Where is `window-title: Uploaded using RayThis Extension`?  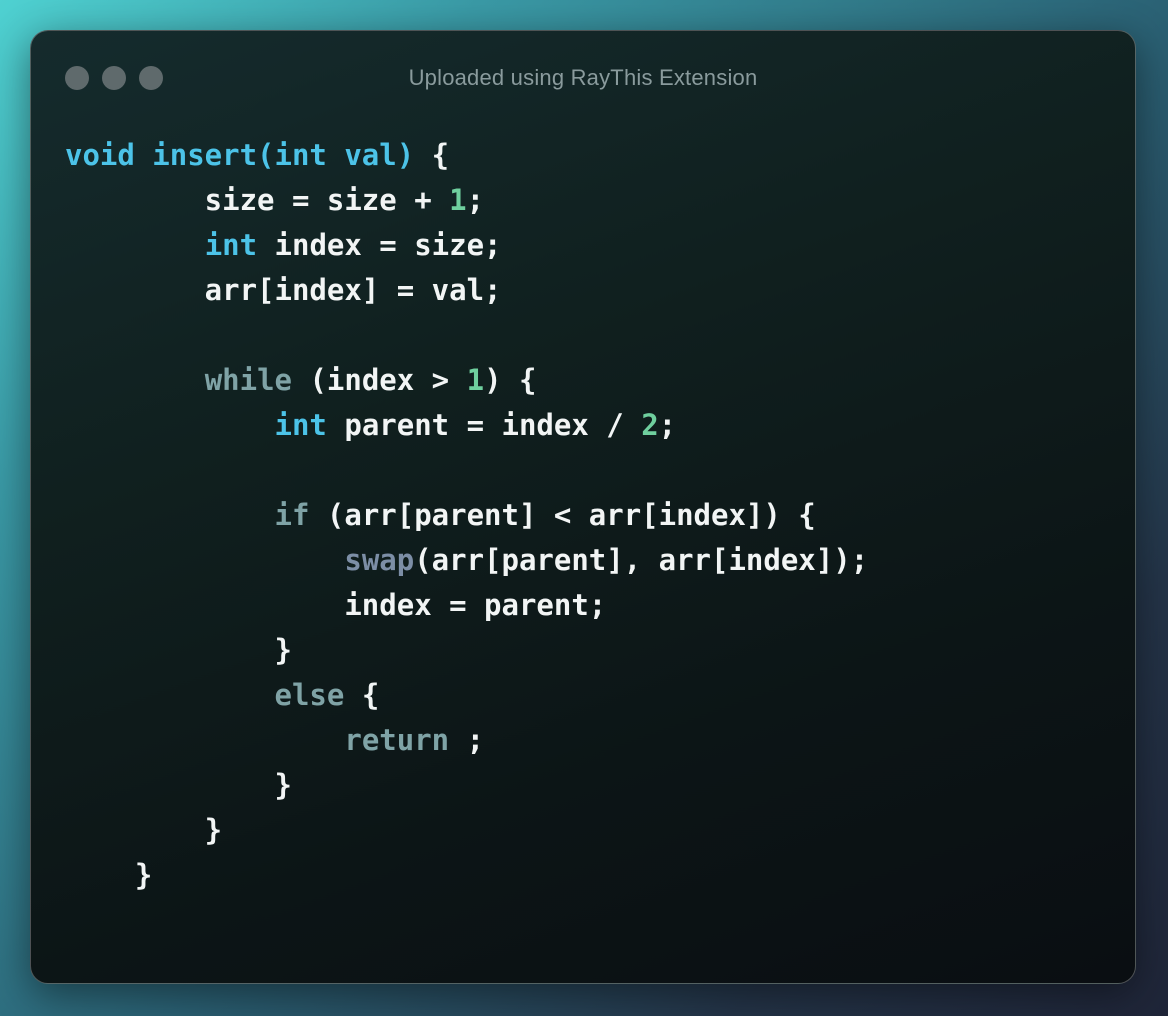 window-title: Uploaded using RayThis Extension is located at coordinates (583, 77).